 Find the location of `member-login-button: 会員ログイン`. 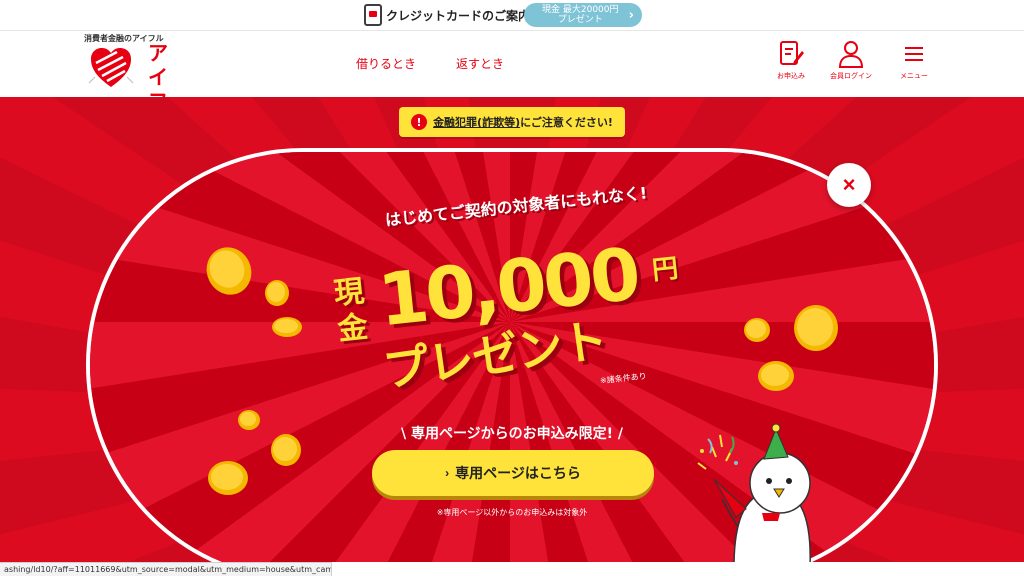

member-login-button: 会員ログイン is located at coordinates (851, 63).